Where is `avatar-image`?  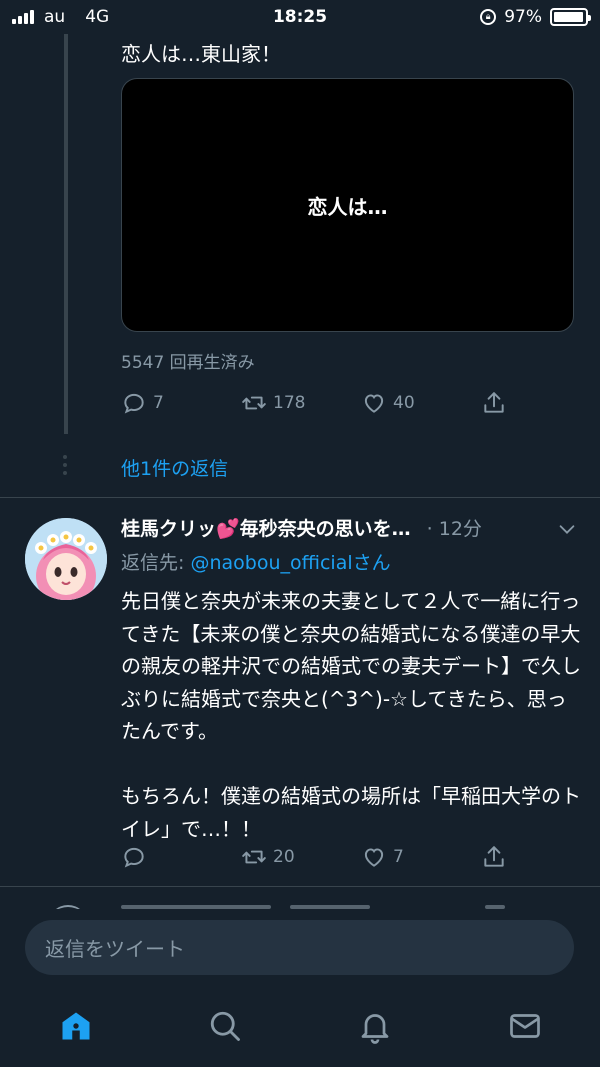
avatar-image is located at coordinates (66, 559).